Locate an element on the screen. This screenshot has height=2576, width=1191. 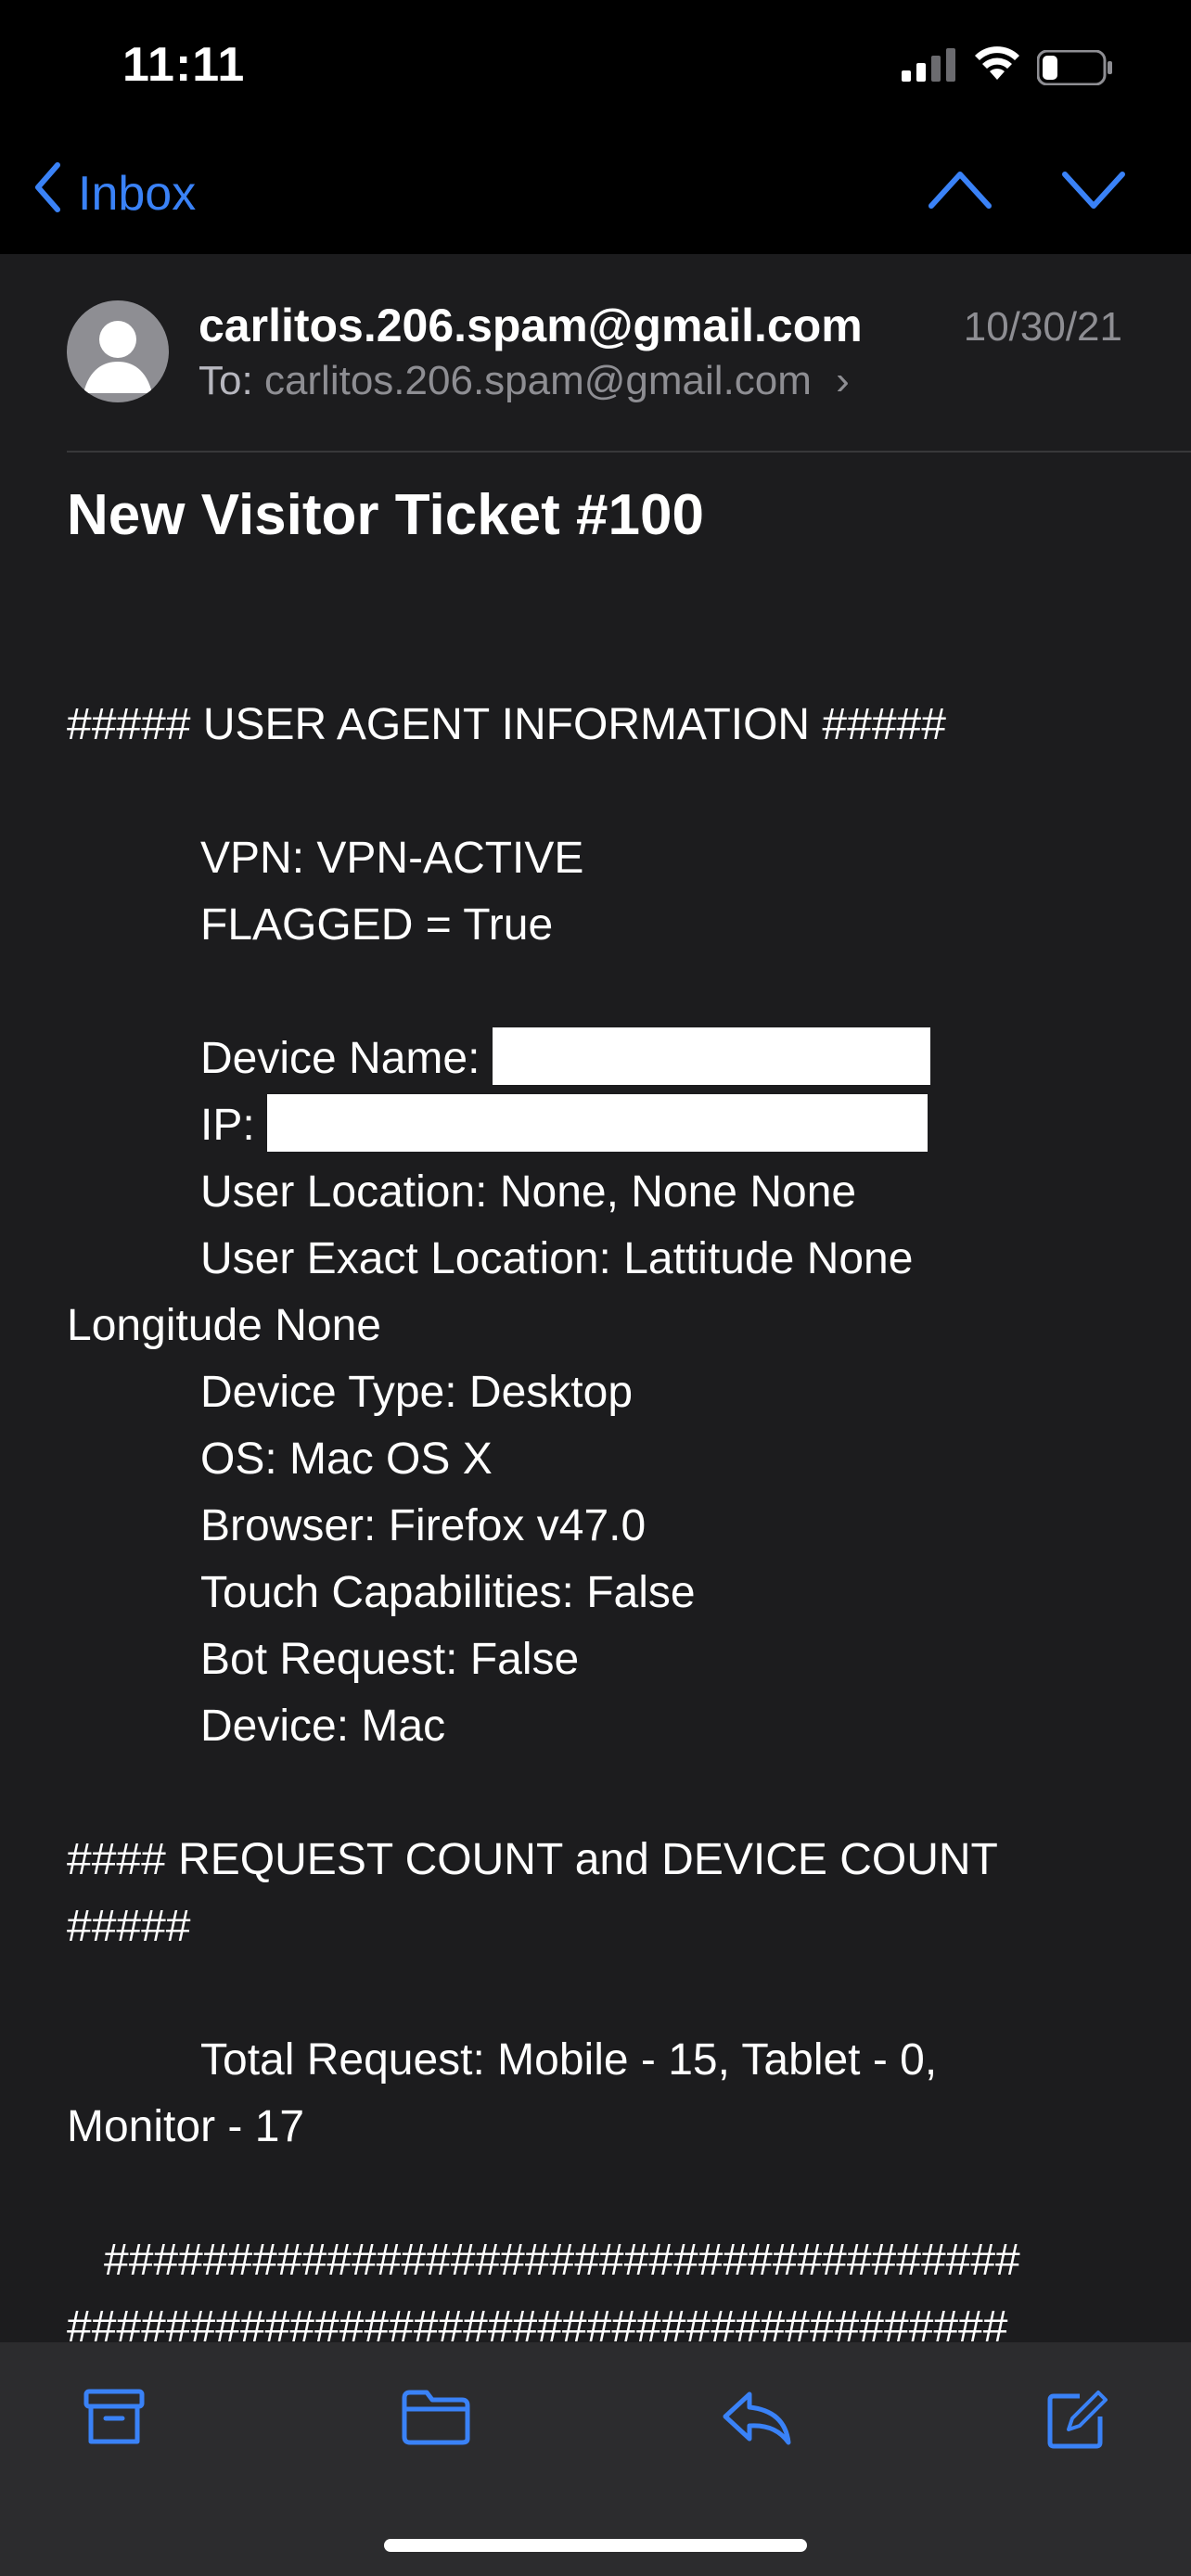
exact-location-line: User Exact Location: Lattitude None is located at coordinates (557, 1258).